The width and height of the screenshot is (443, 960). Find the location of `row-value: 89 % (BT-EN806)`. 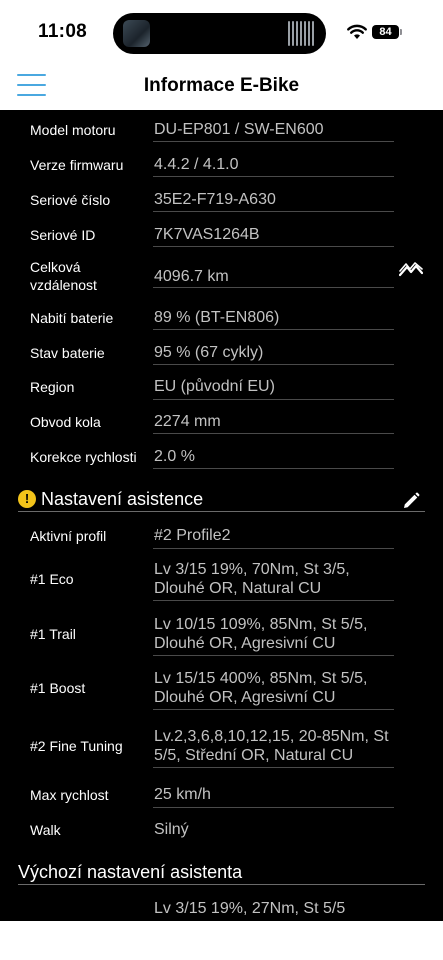

row-value: 89 % (BT-EN806) is located at coordinates (217, 317).